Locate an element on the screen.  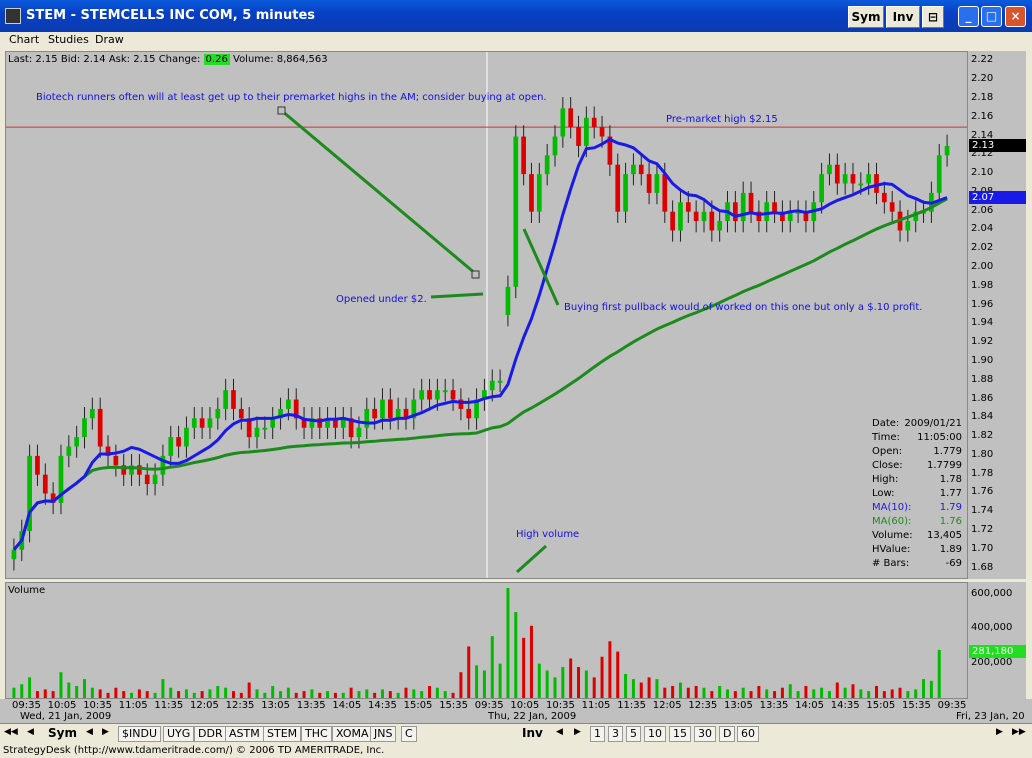
symbol-tab: C is located at coordinates (409, 734).